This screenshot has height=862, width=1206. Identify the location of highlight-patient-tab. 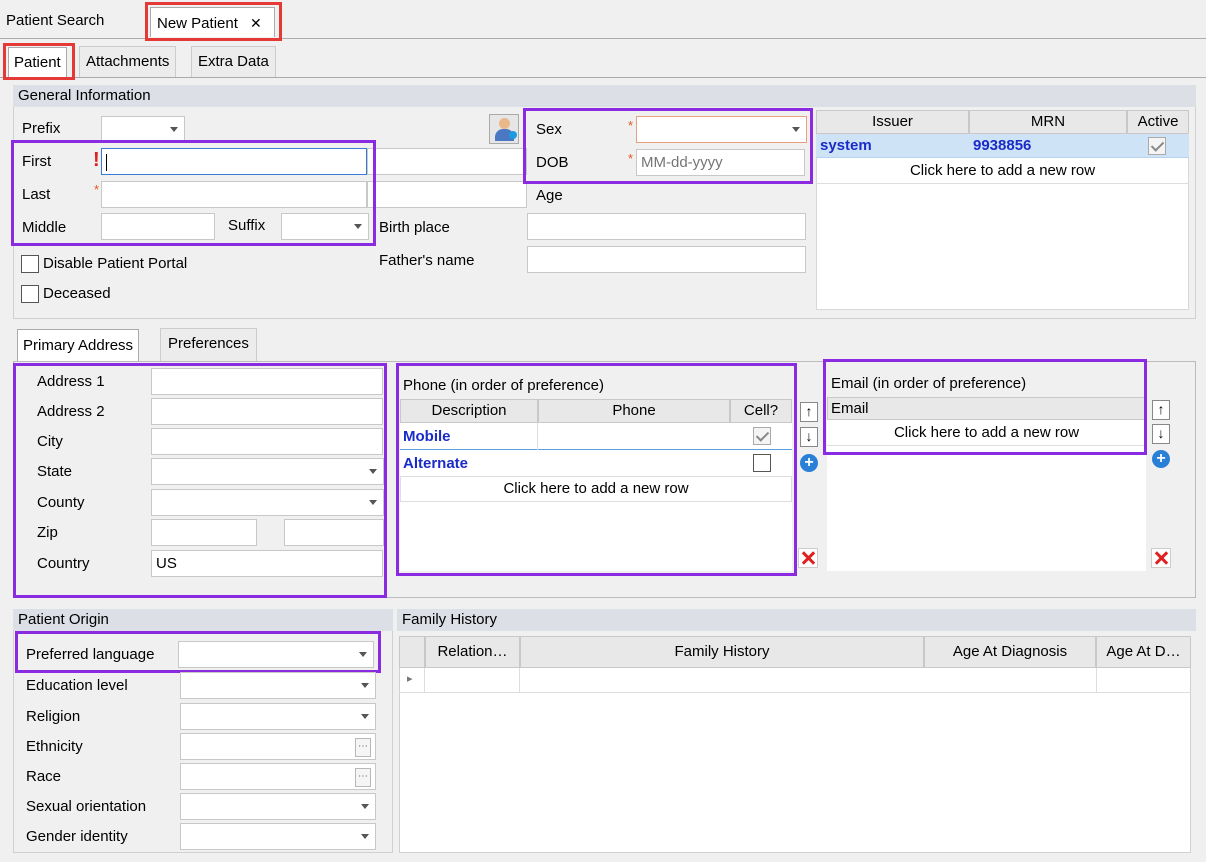
(39, 61).